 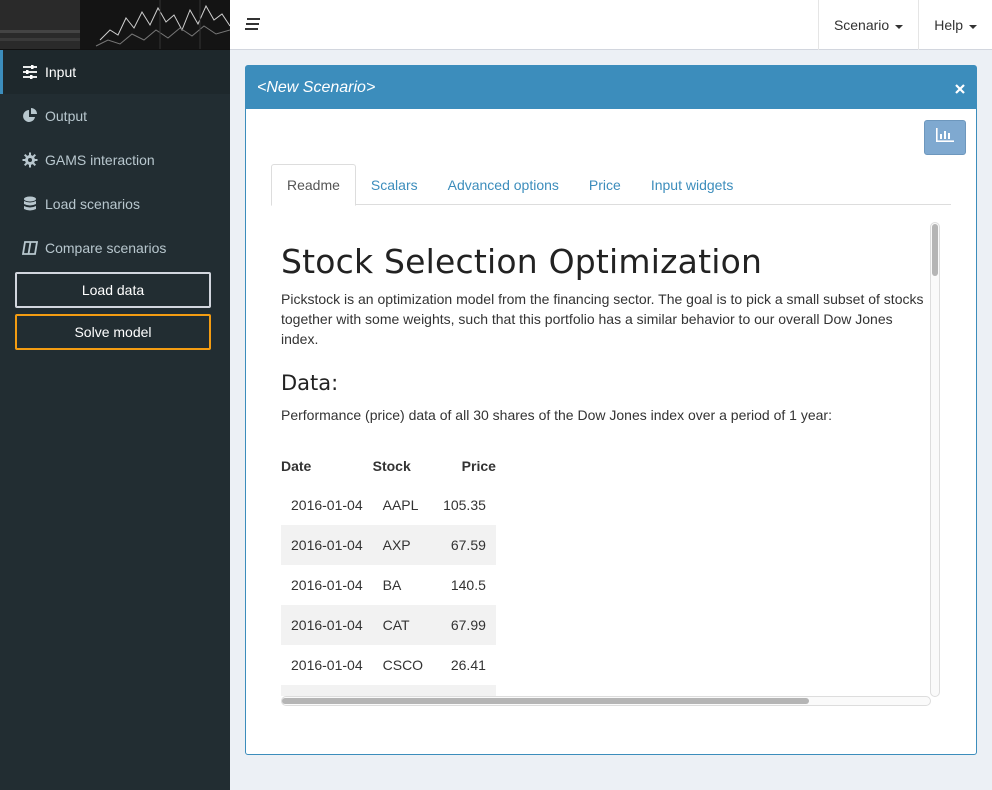 What do you see at coordinates (400, 505) in the screenshot?
I see `cell-stock: AAPL` at bounding box center [400, 505].